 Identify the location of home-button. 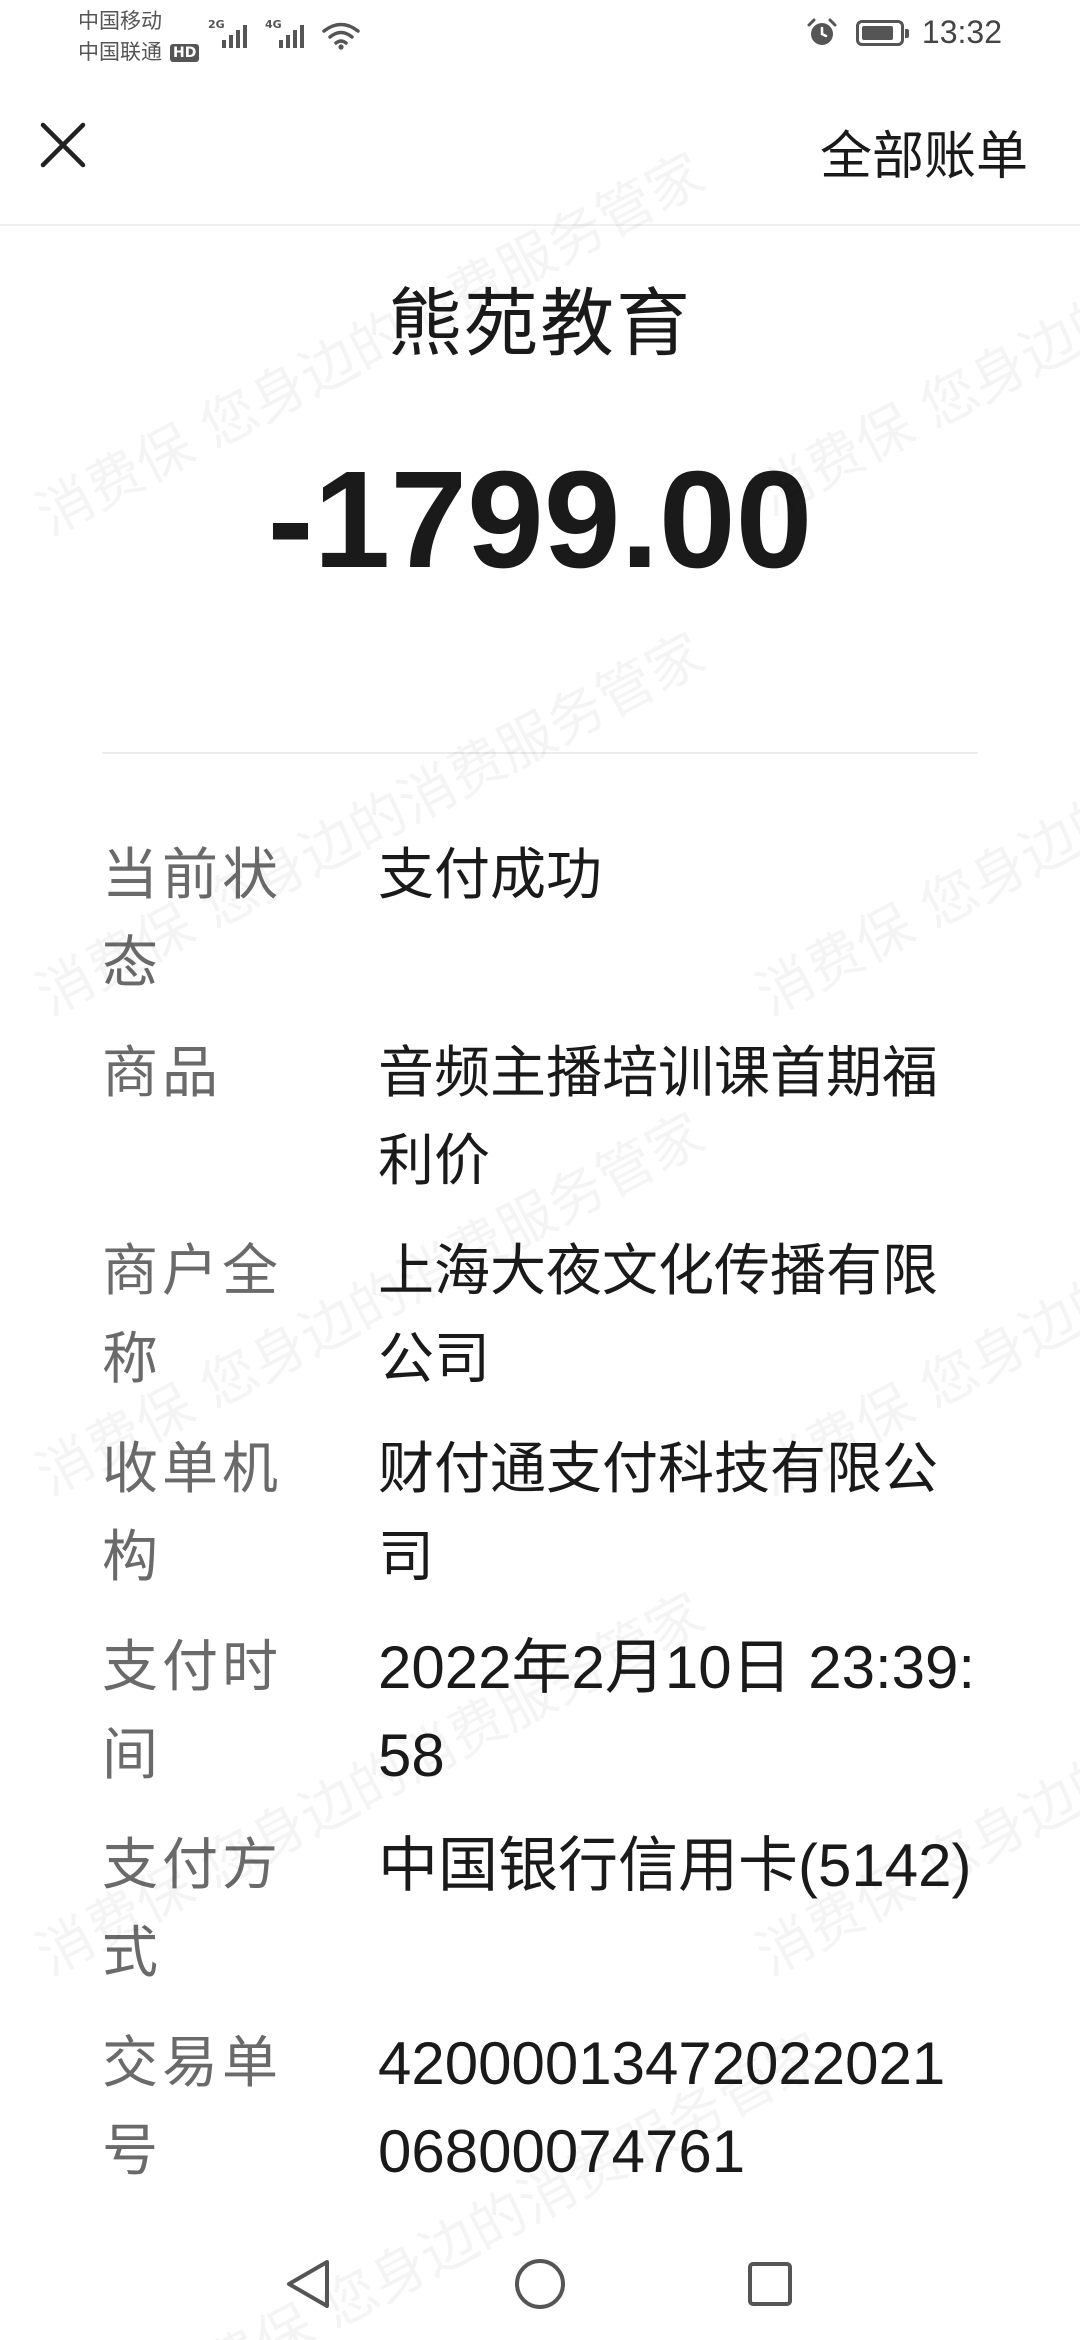
(540, 2284).